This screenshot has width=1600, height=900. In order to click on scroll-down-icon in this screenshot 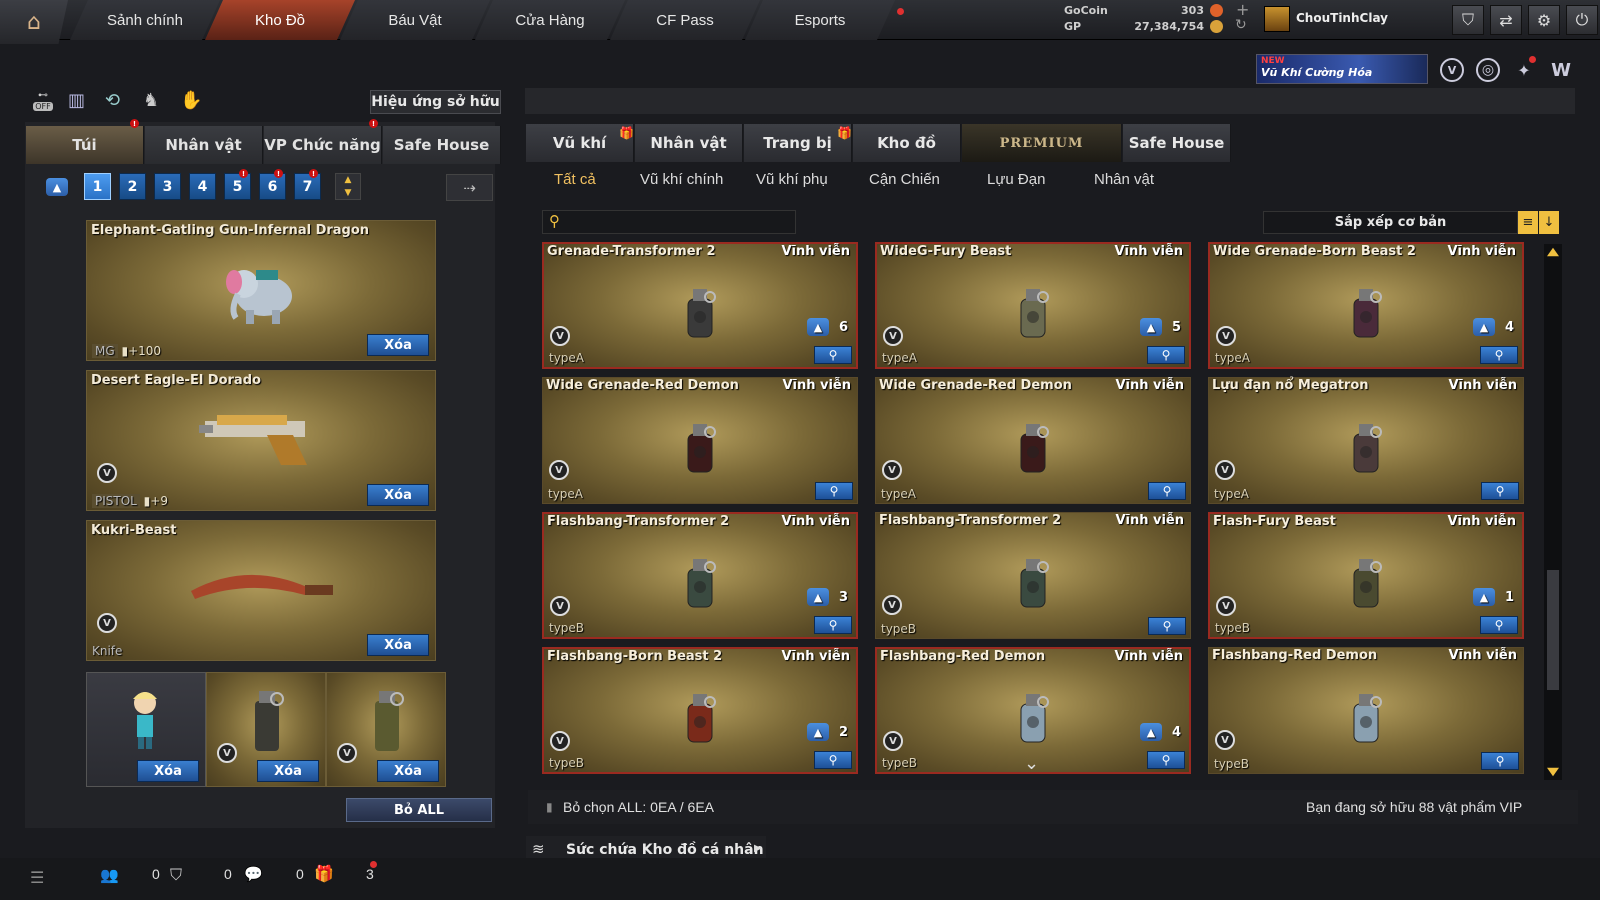, I will do `click(1553, 772)`.